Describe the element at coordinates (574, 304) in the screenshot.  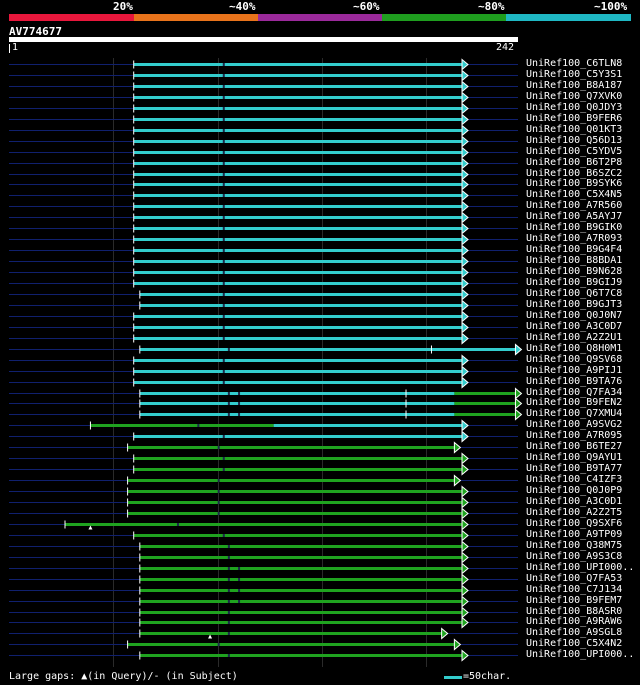
I see `hit-label: UniRef100_B9GJT3` at that location.